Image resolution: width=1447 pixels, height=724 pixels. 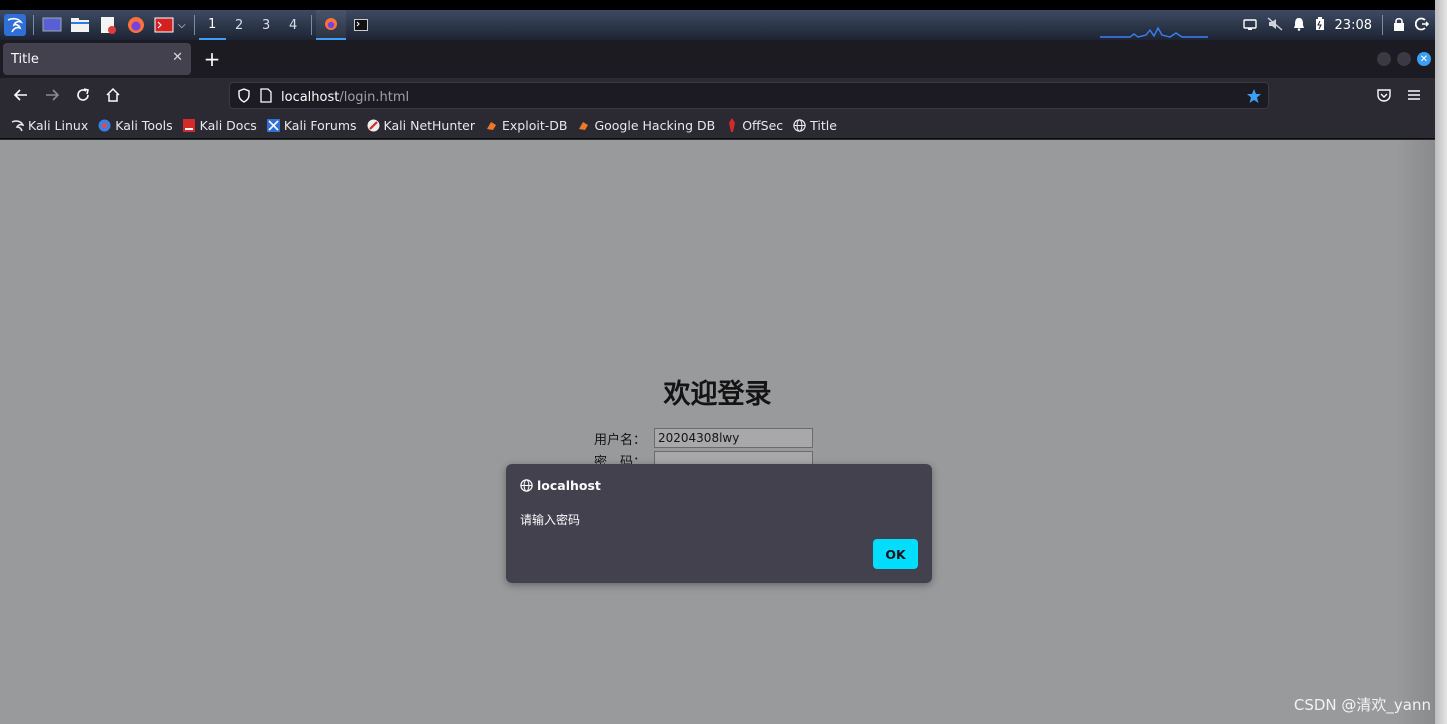 What do you see at coordinates (273, 125) in the screenshot?
I see `kali-forums-icon` at bounding box center [273, 125].